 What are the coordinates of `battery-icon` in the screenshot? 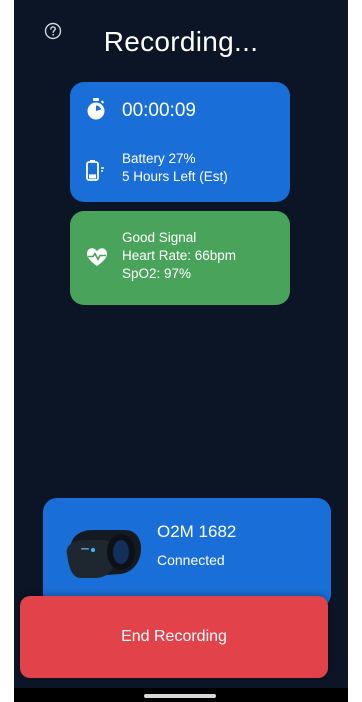 It's located at (95, 170).